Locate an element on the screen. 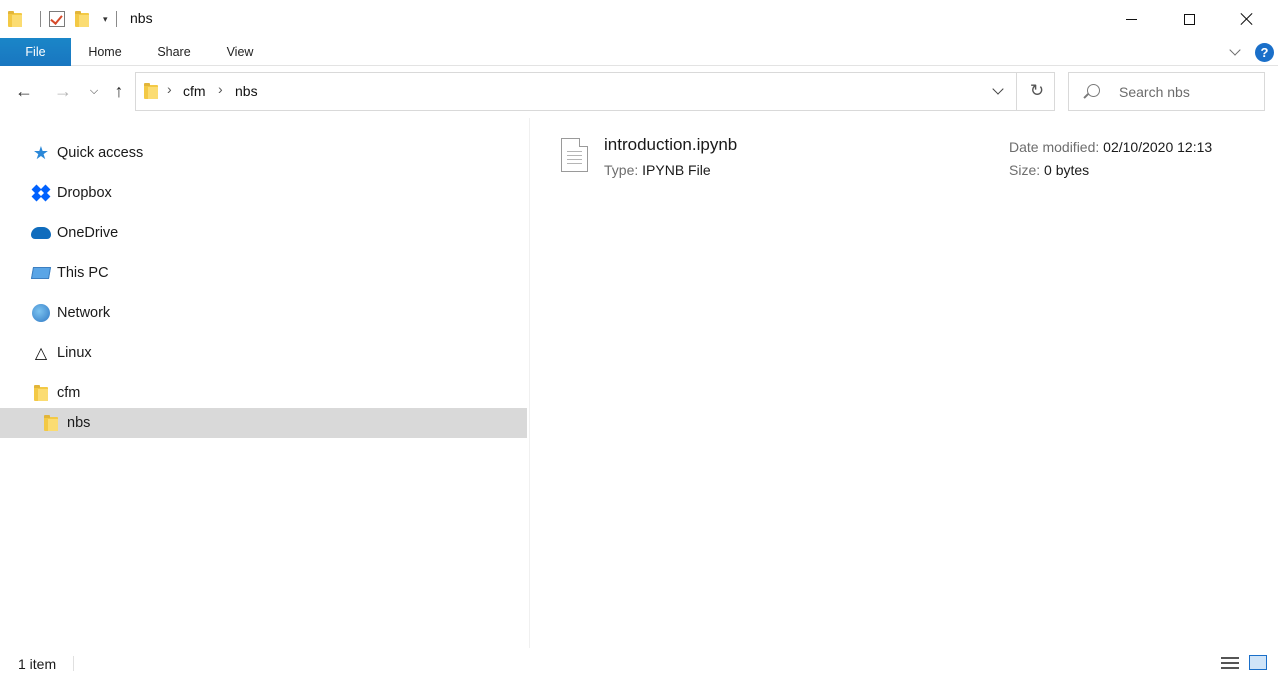 The image size is (1278, 679). search-icon is located at coordinates (1093, 90).